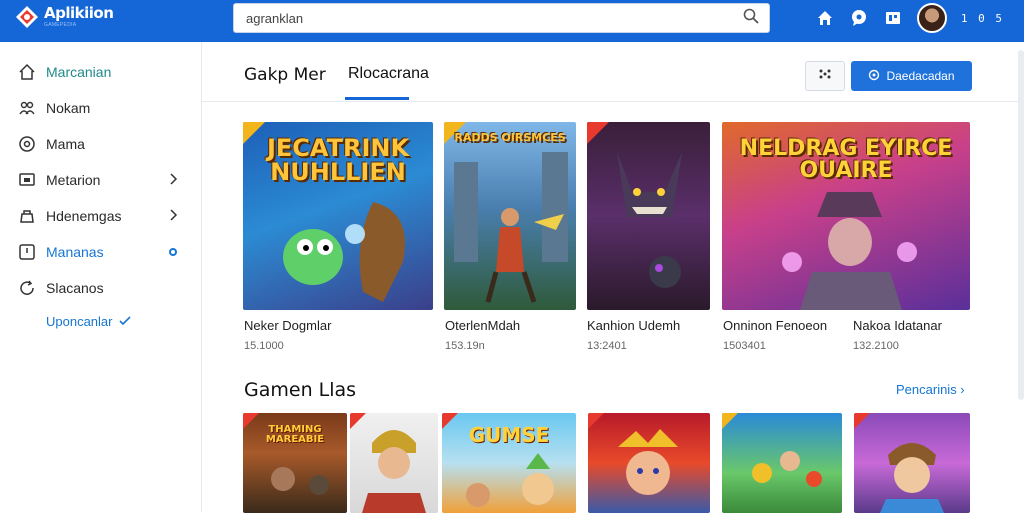 The width and height of the screenshot is (1024, 513). I want to click on filter-button, so click(825, 76).